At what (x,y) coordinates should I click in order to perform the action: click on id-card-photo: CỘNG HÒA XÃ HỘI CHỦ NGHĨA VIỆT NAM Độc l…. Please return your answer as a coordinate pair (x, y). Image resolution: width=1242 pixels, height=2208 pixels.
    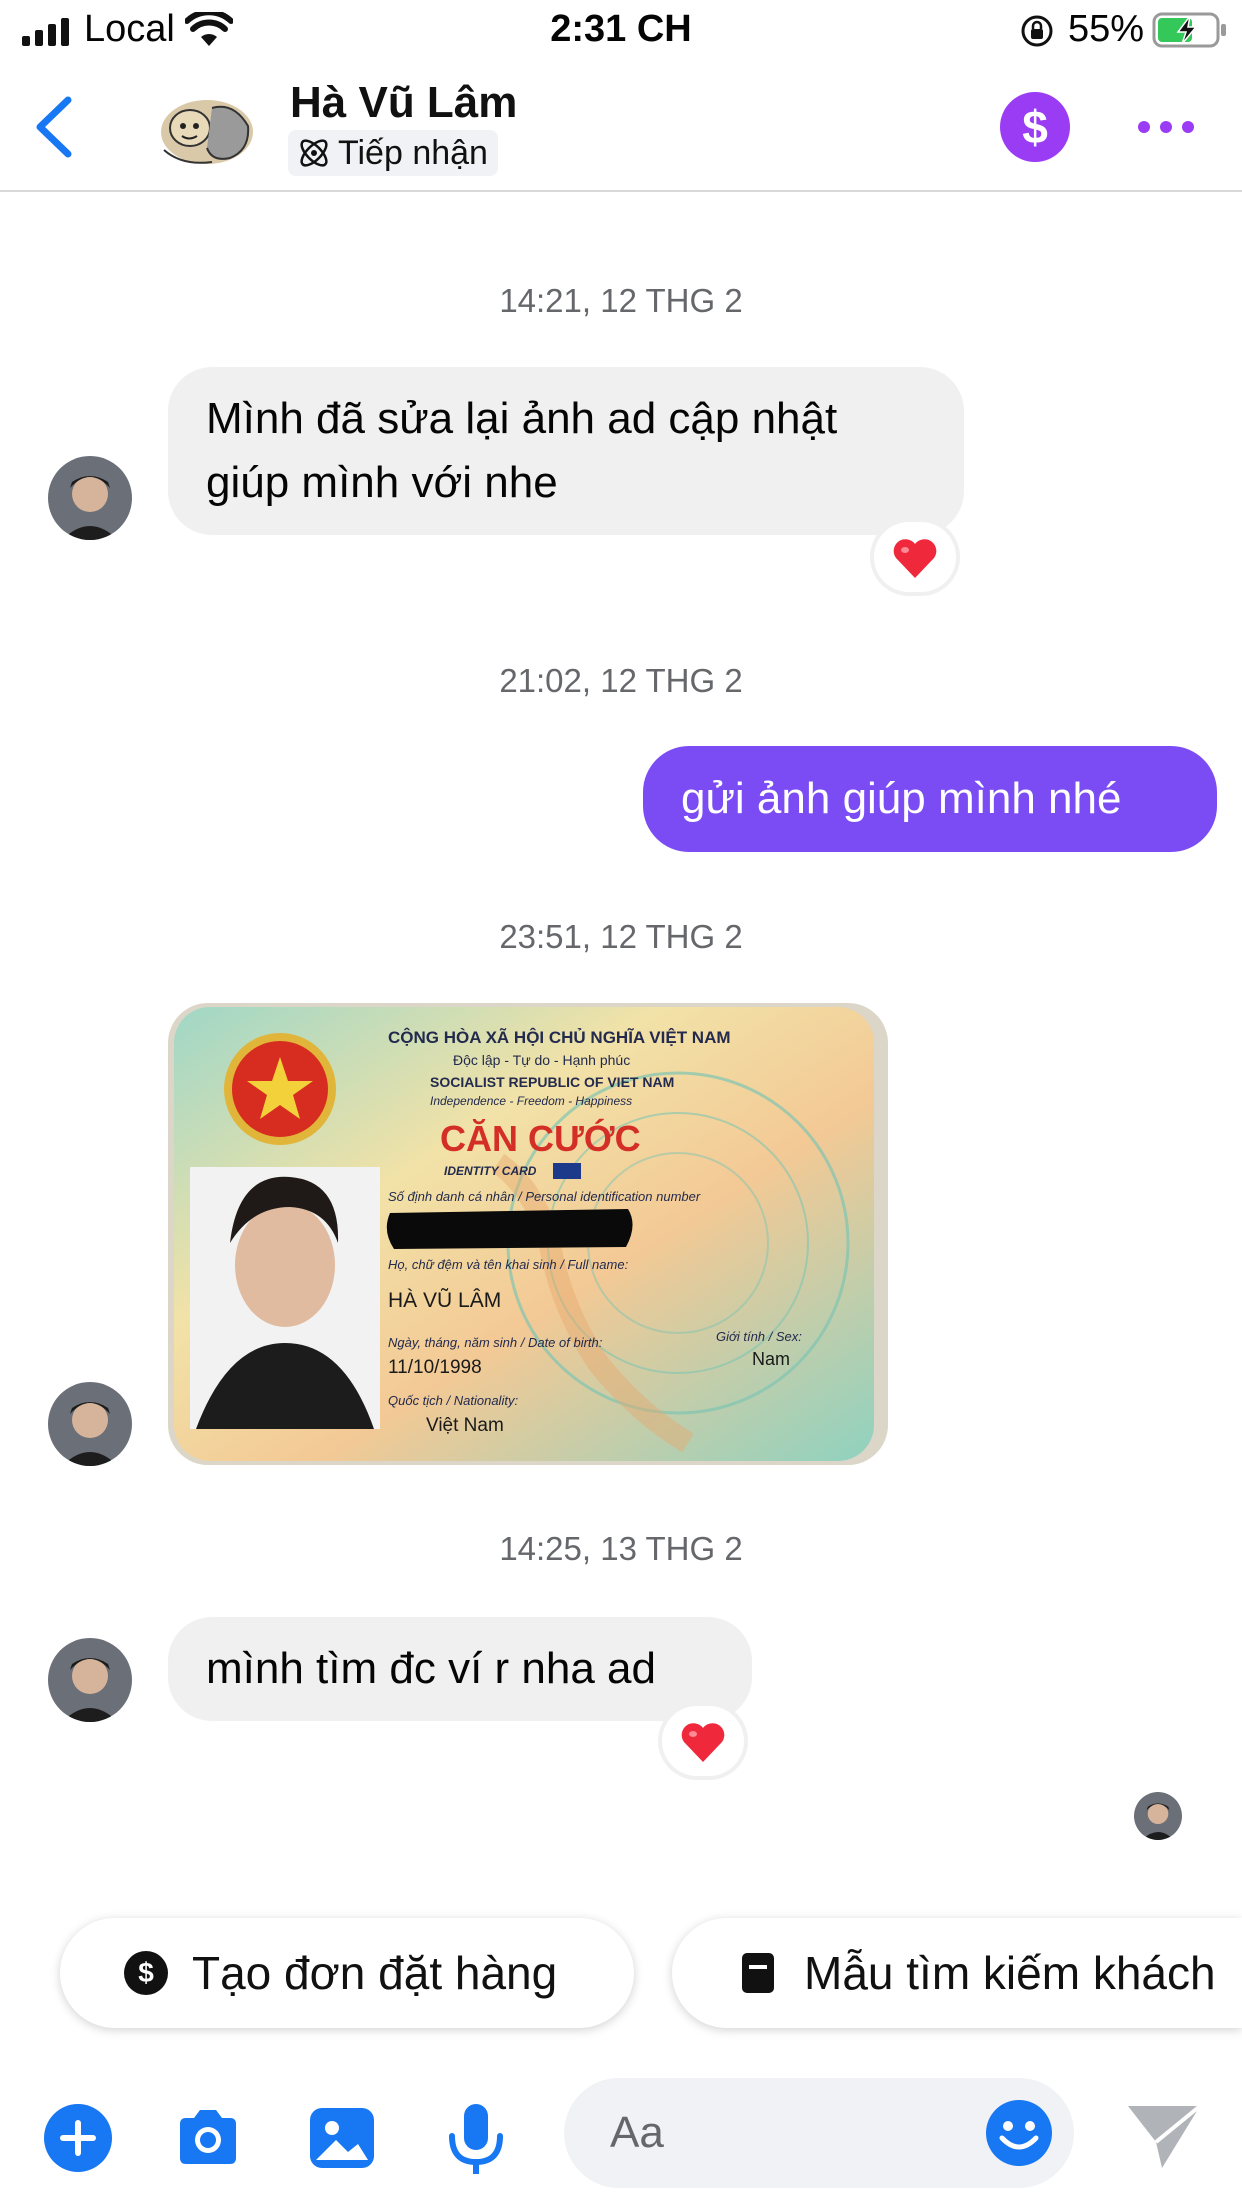
    Looking at the image, I should click on (528, 1234).